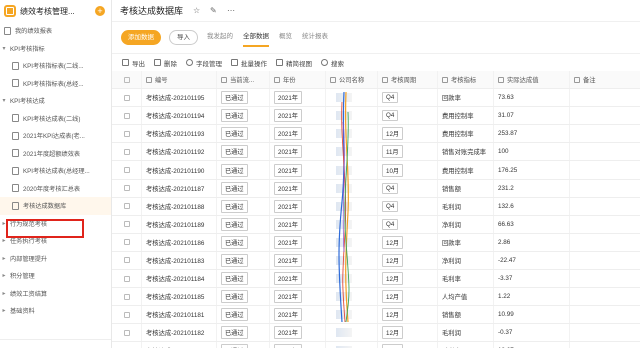 The image size is (640, 348). I want to click on sidebar-item: 考核达成数据库, so click(55, 206).